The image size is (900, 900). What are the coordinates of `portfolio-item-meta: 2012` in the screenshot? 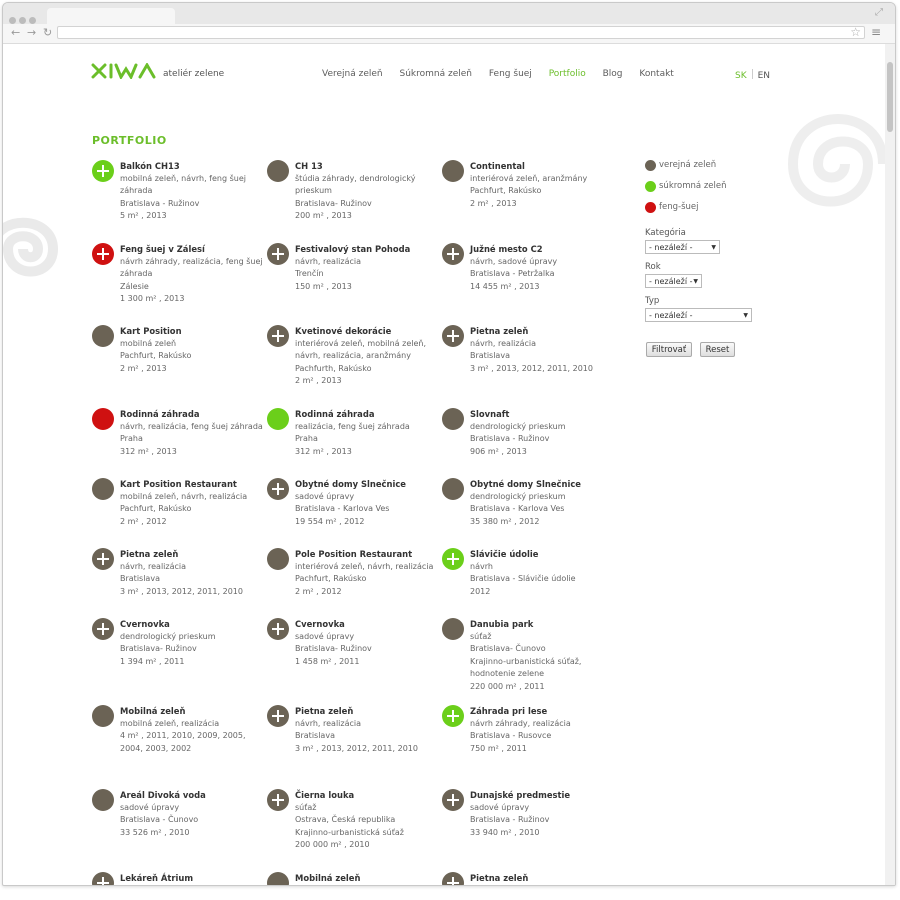 It's located at (480, 591).